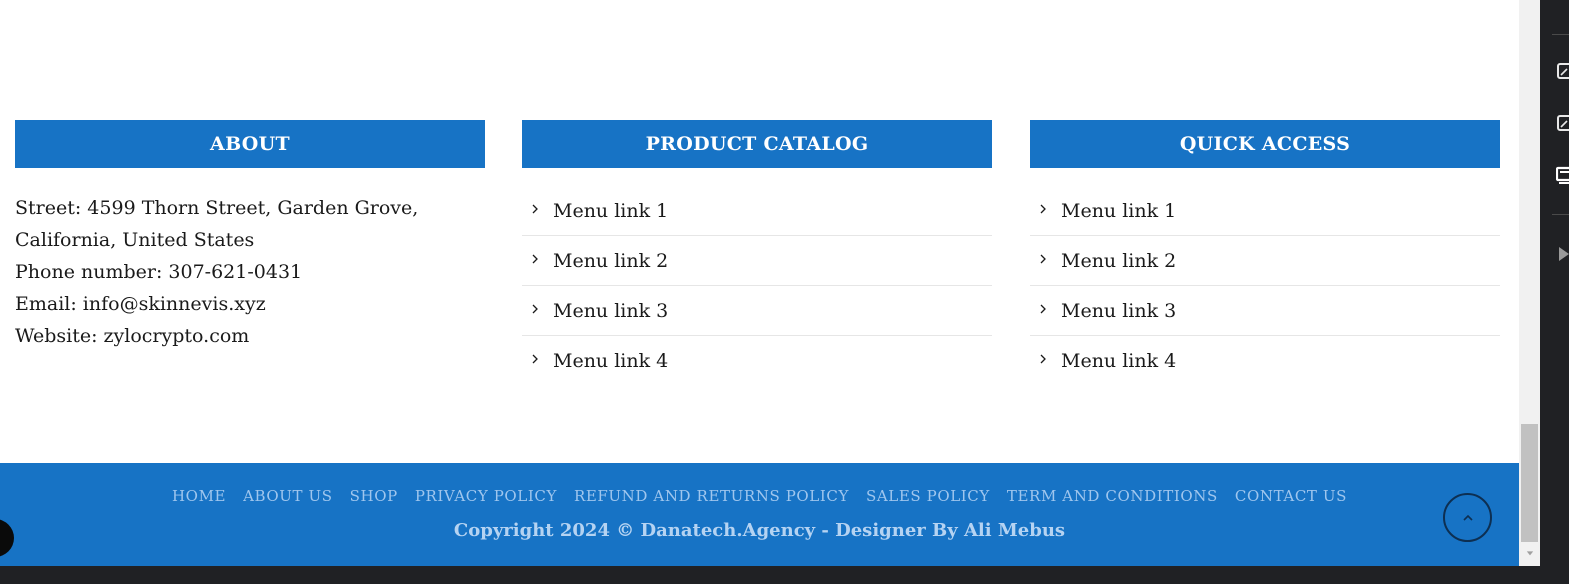  I want to click on page-scrollbar, so click(1529, 283).